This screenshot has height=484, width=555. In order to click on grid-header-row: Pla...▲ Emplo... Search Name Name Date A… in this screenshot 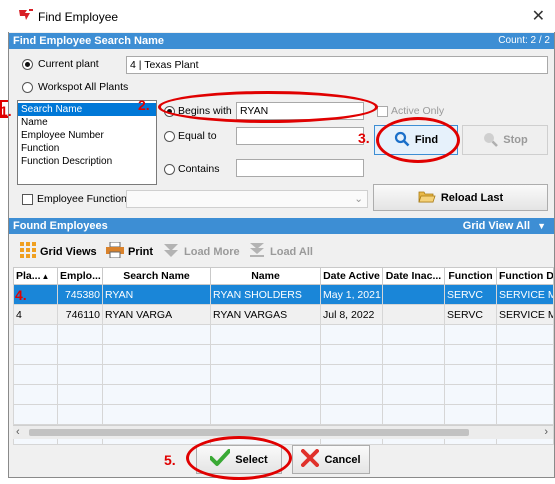, I will do `click(283, 276)`.